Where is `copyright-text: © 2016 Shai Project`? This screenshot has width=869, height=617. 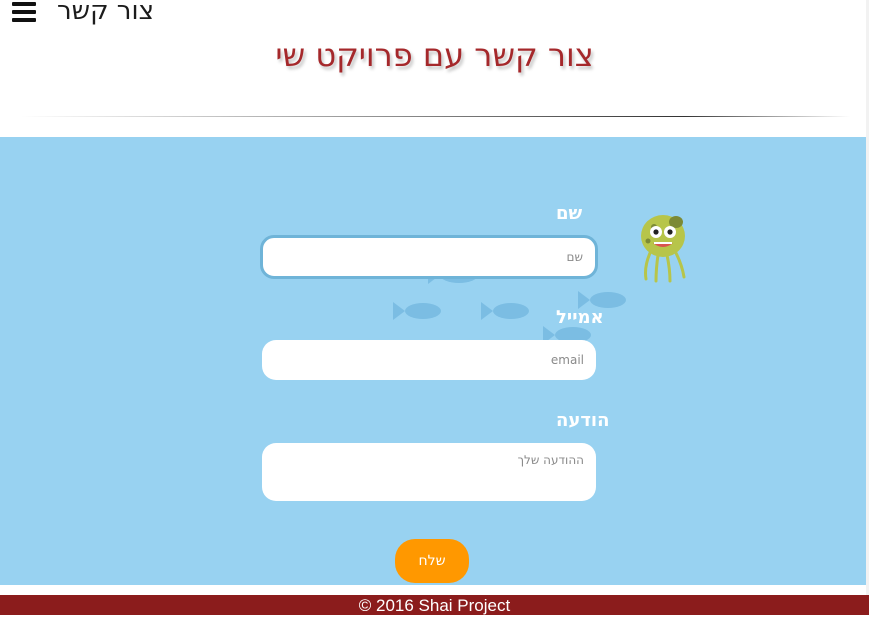
copyright-text: © 2016 Shai Project is located at coordinates (434, 605).